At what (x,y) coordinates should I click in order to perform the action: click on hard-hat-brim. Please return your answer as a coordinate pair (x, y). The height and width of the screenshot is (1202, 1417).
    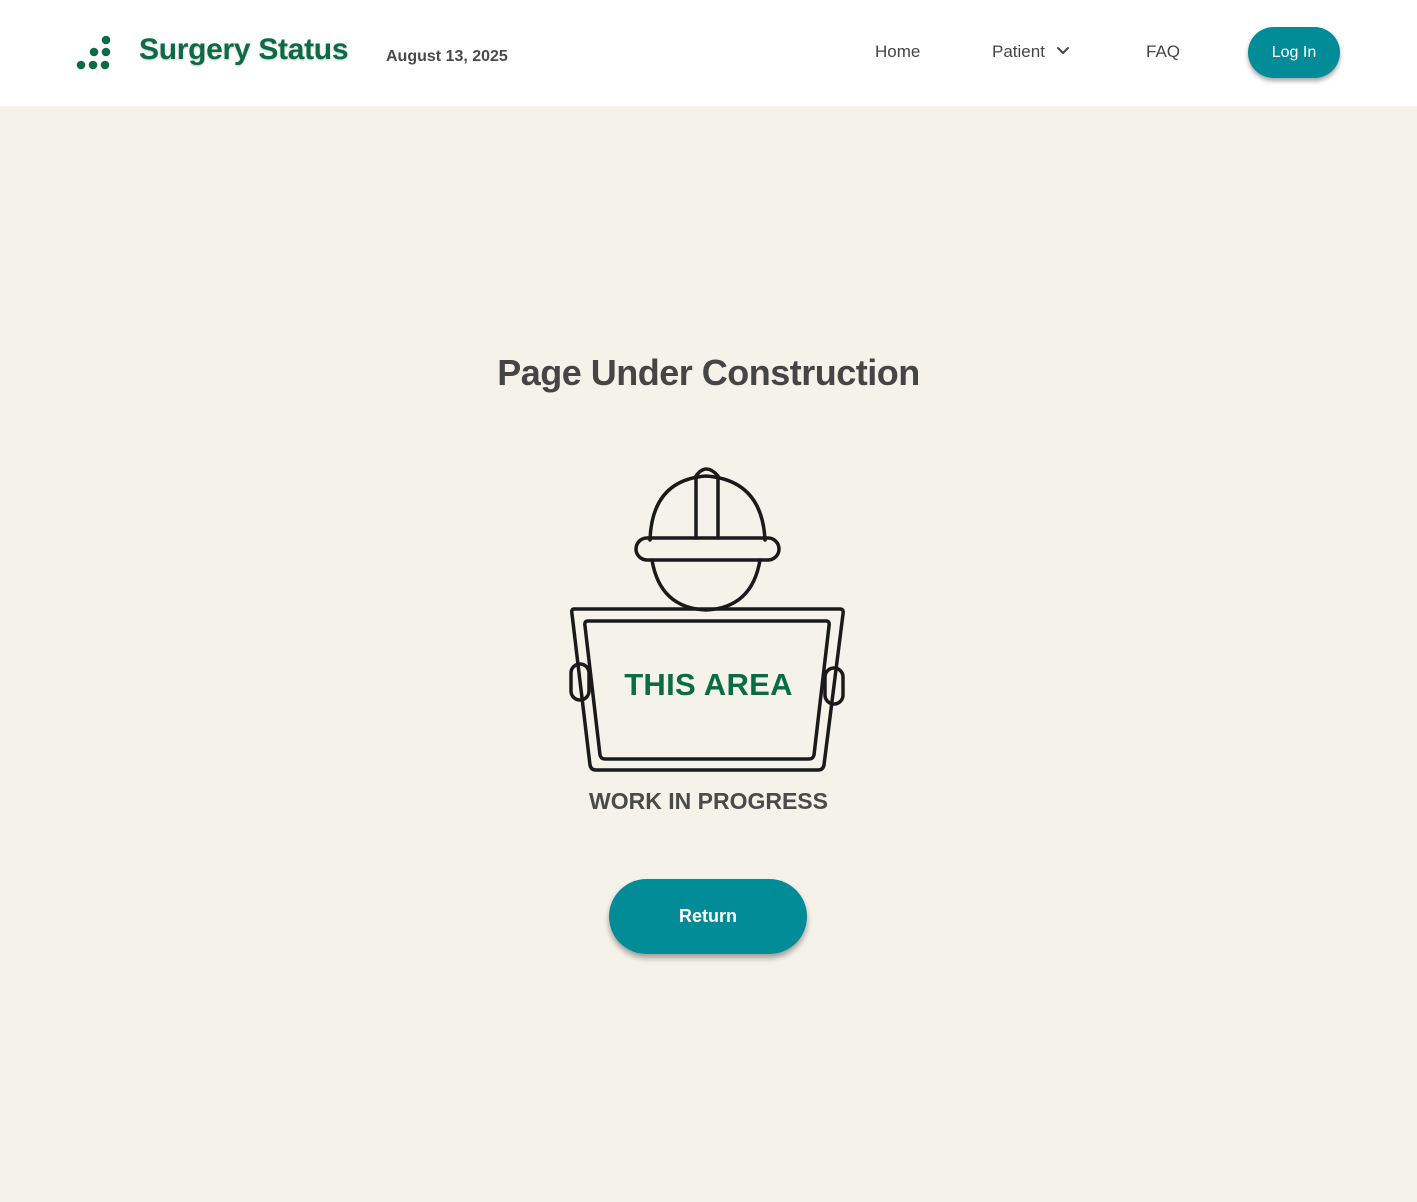
    Looking at the image, I should click on (707, 549).